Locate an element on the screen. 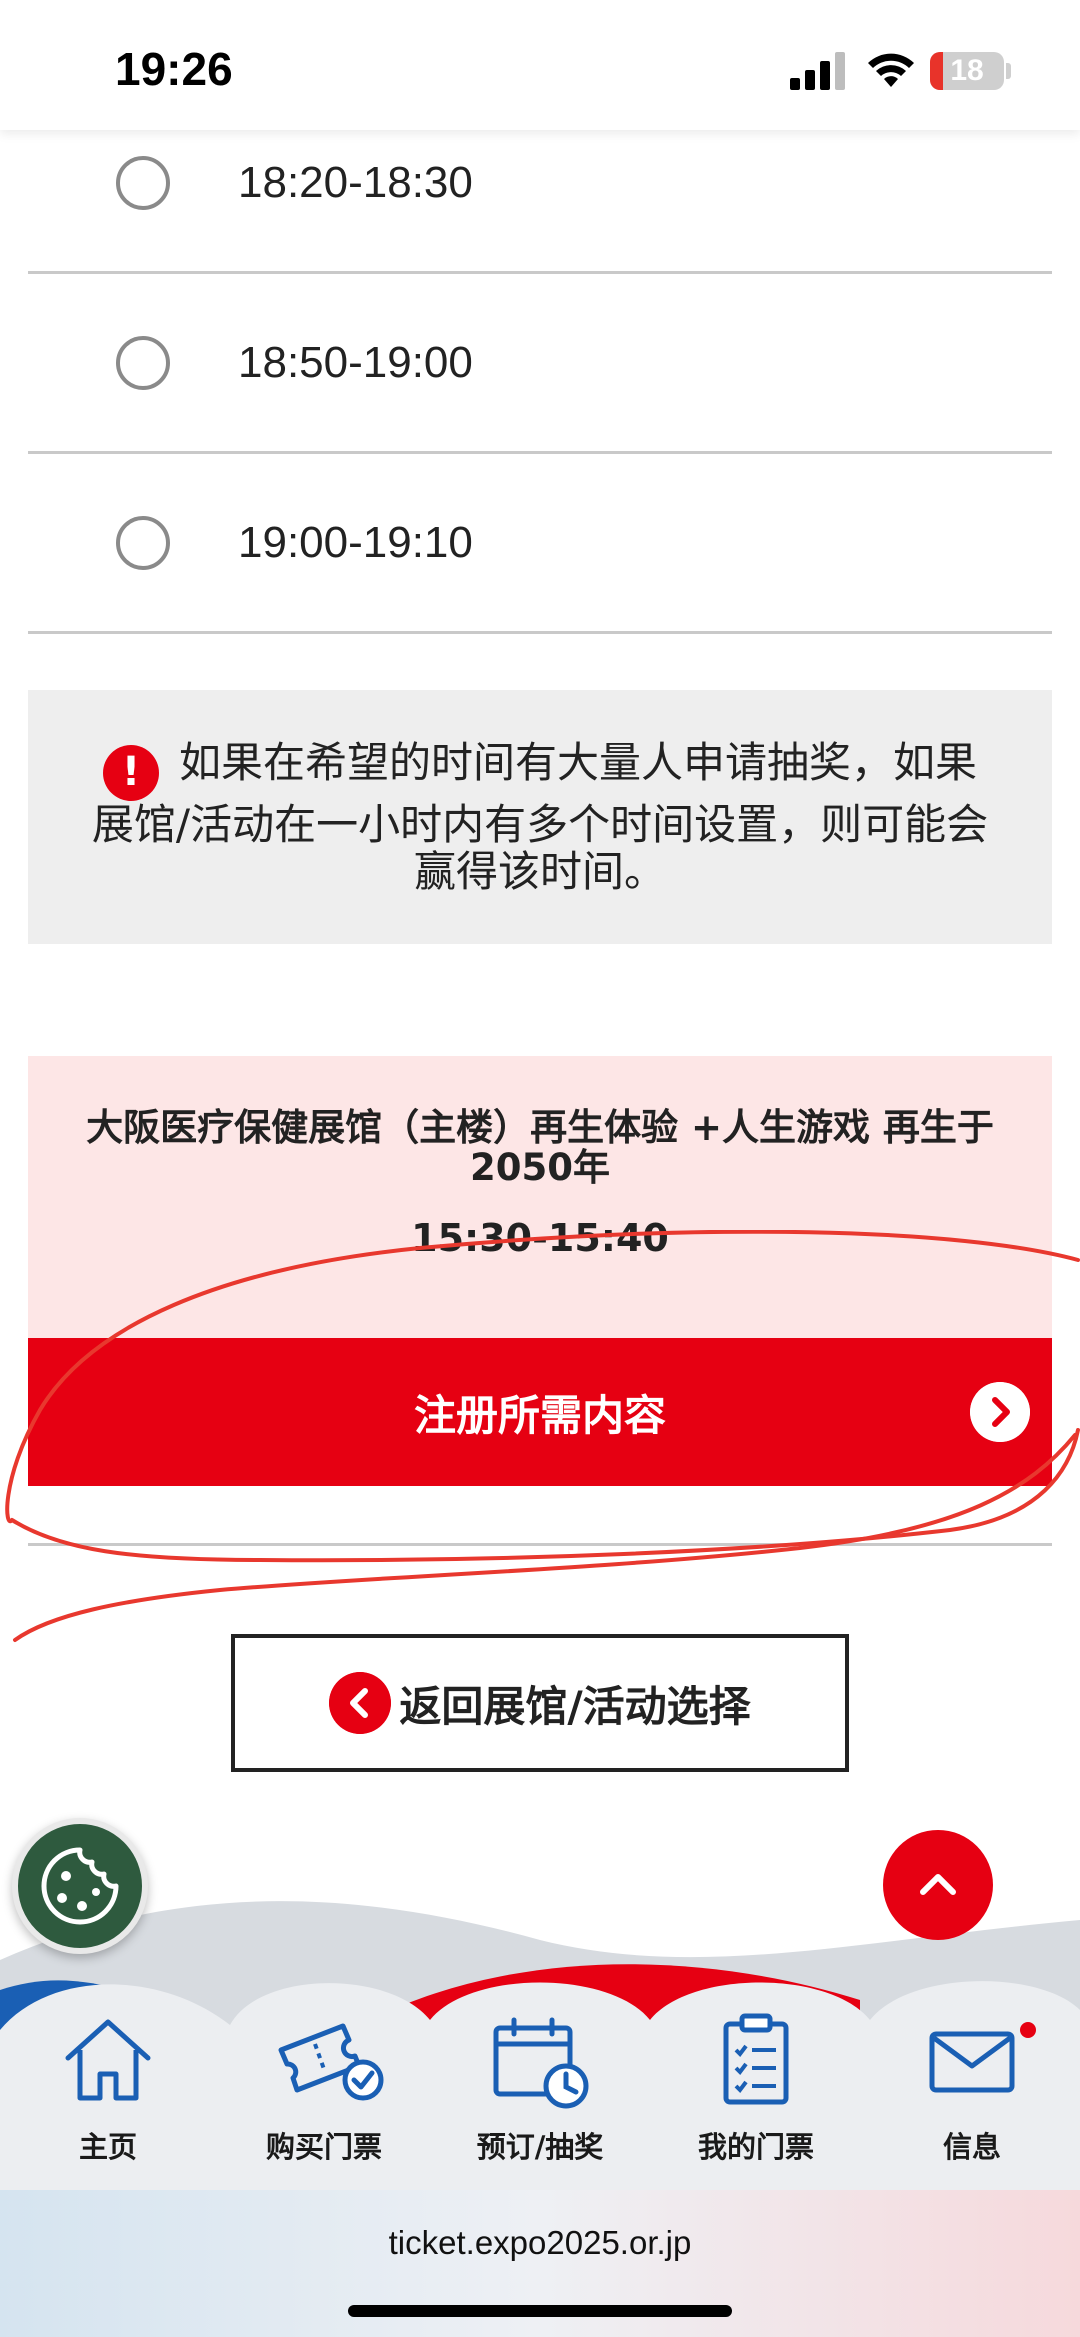  section-divider is located at coordinates (540, 1544).